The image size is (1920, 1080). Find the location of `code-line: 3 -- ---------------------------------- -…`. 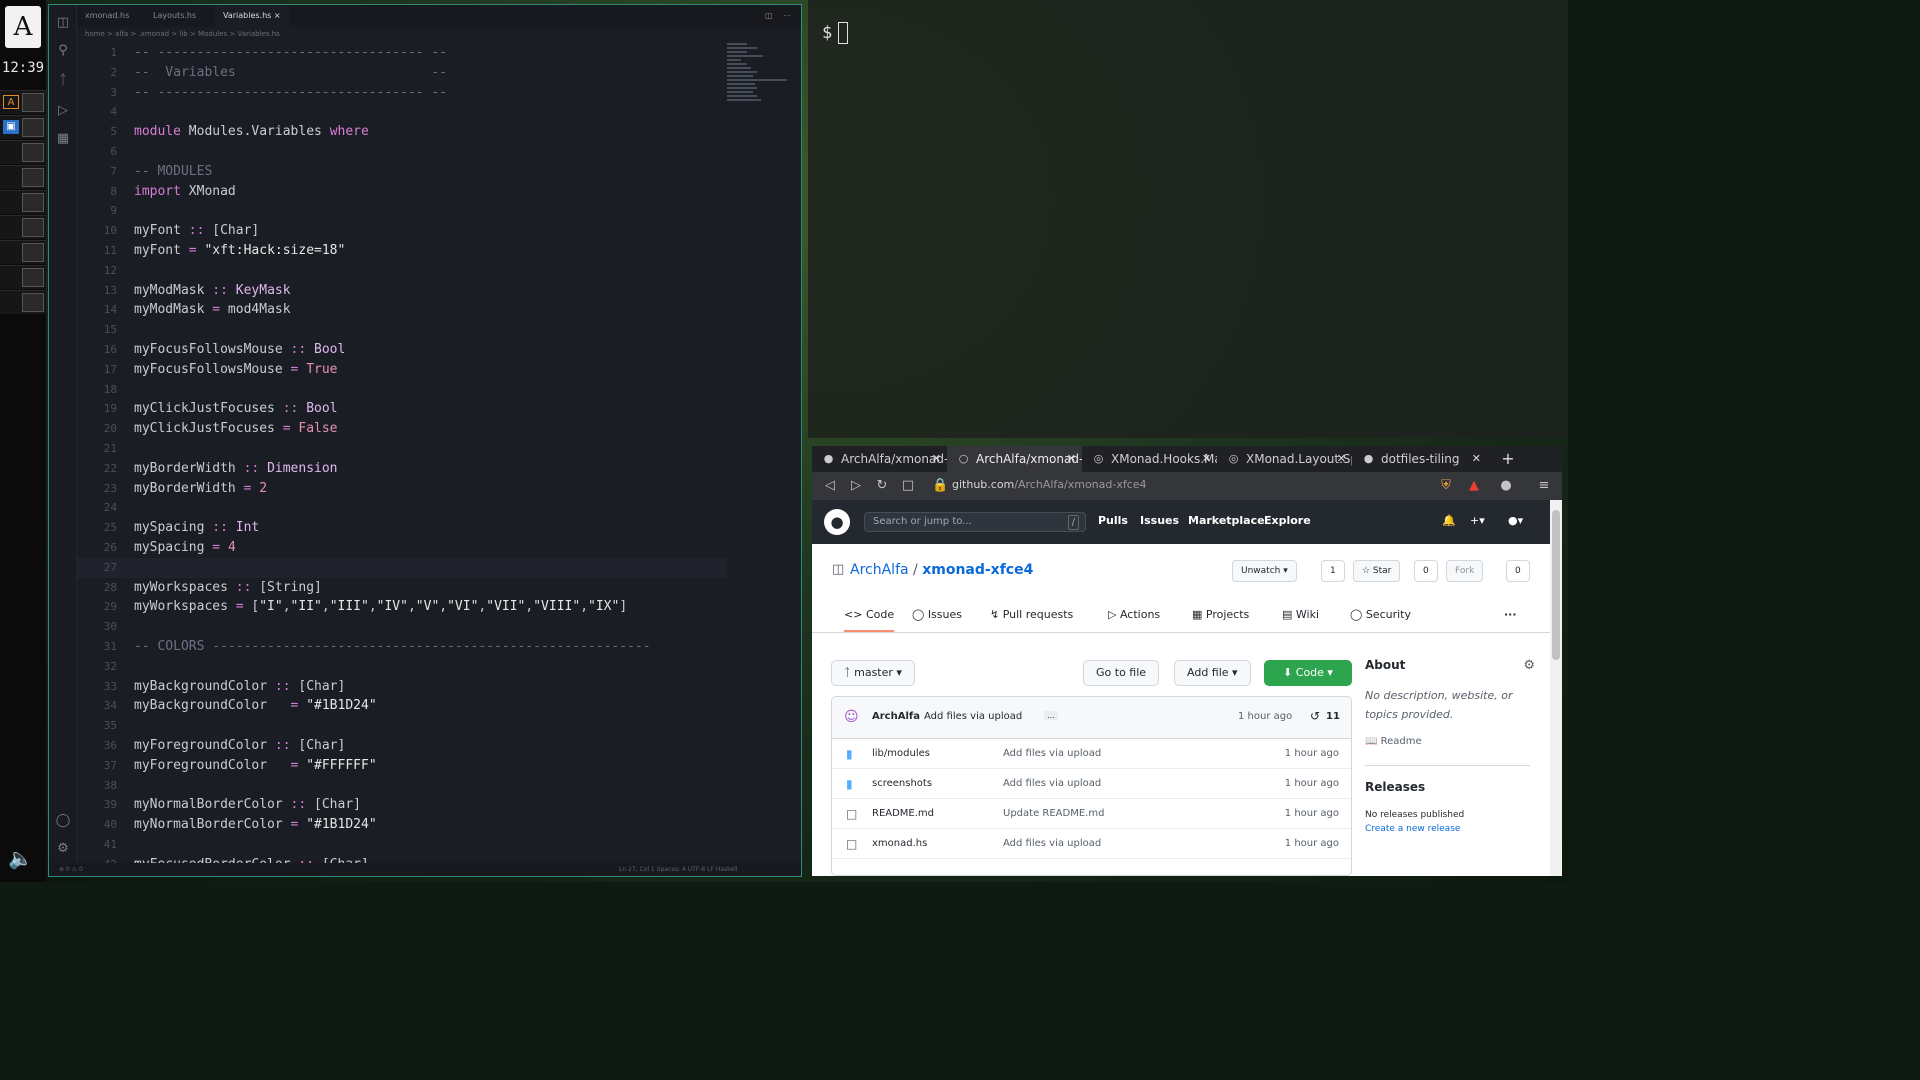

code-line: 3 -- ---------------------------------- -… is located at coordinates (402, 93).